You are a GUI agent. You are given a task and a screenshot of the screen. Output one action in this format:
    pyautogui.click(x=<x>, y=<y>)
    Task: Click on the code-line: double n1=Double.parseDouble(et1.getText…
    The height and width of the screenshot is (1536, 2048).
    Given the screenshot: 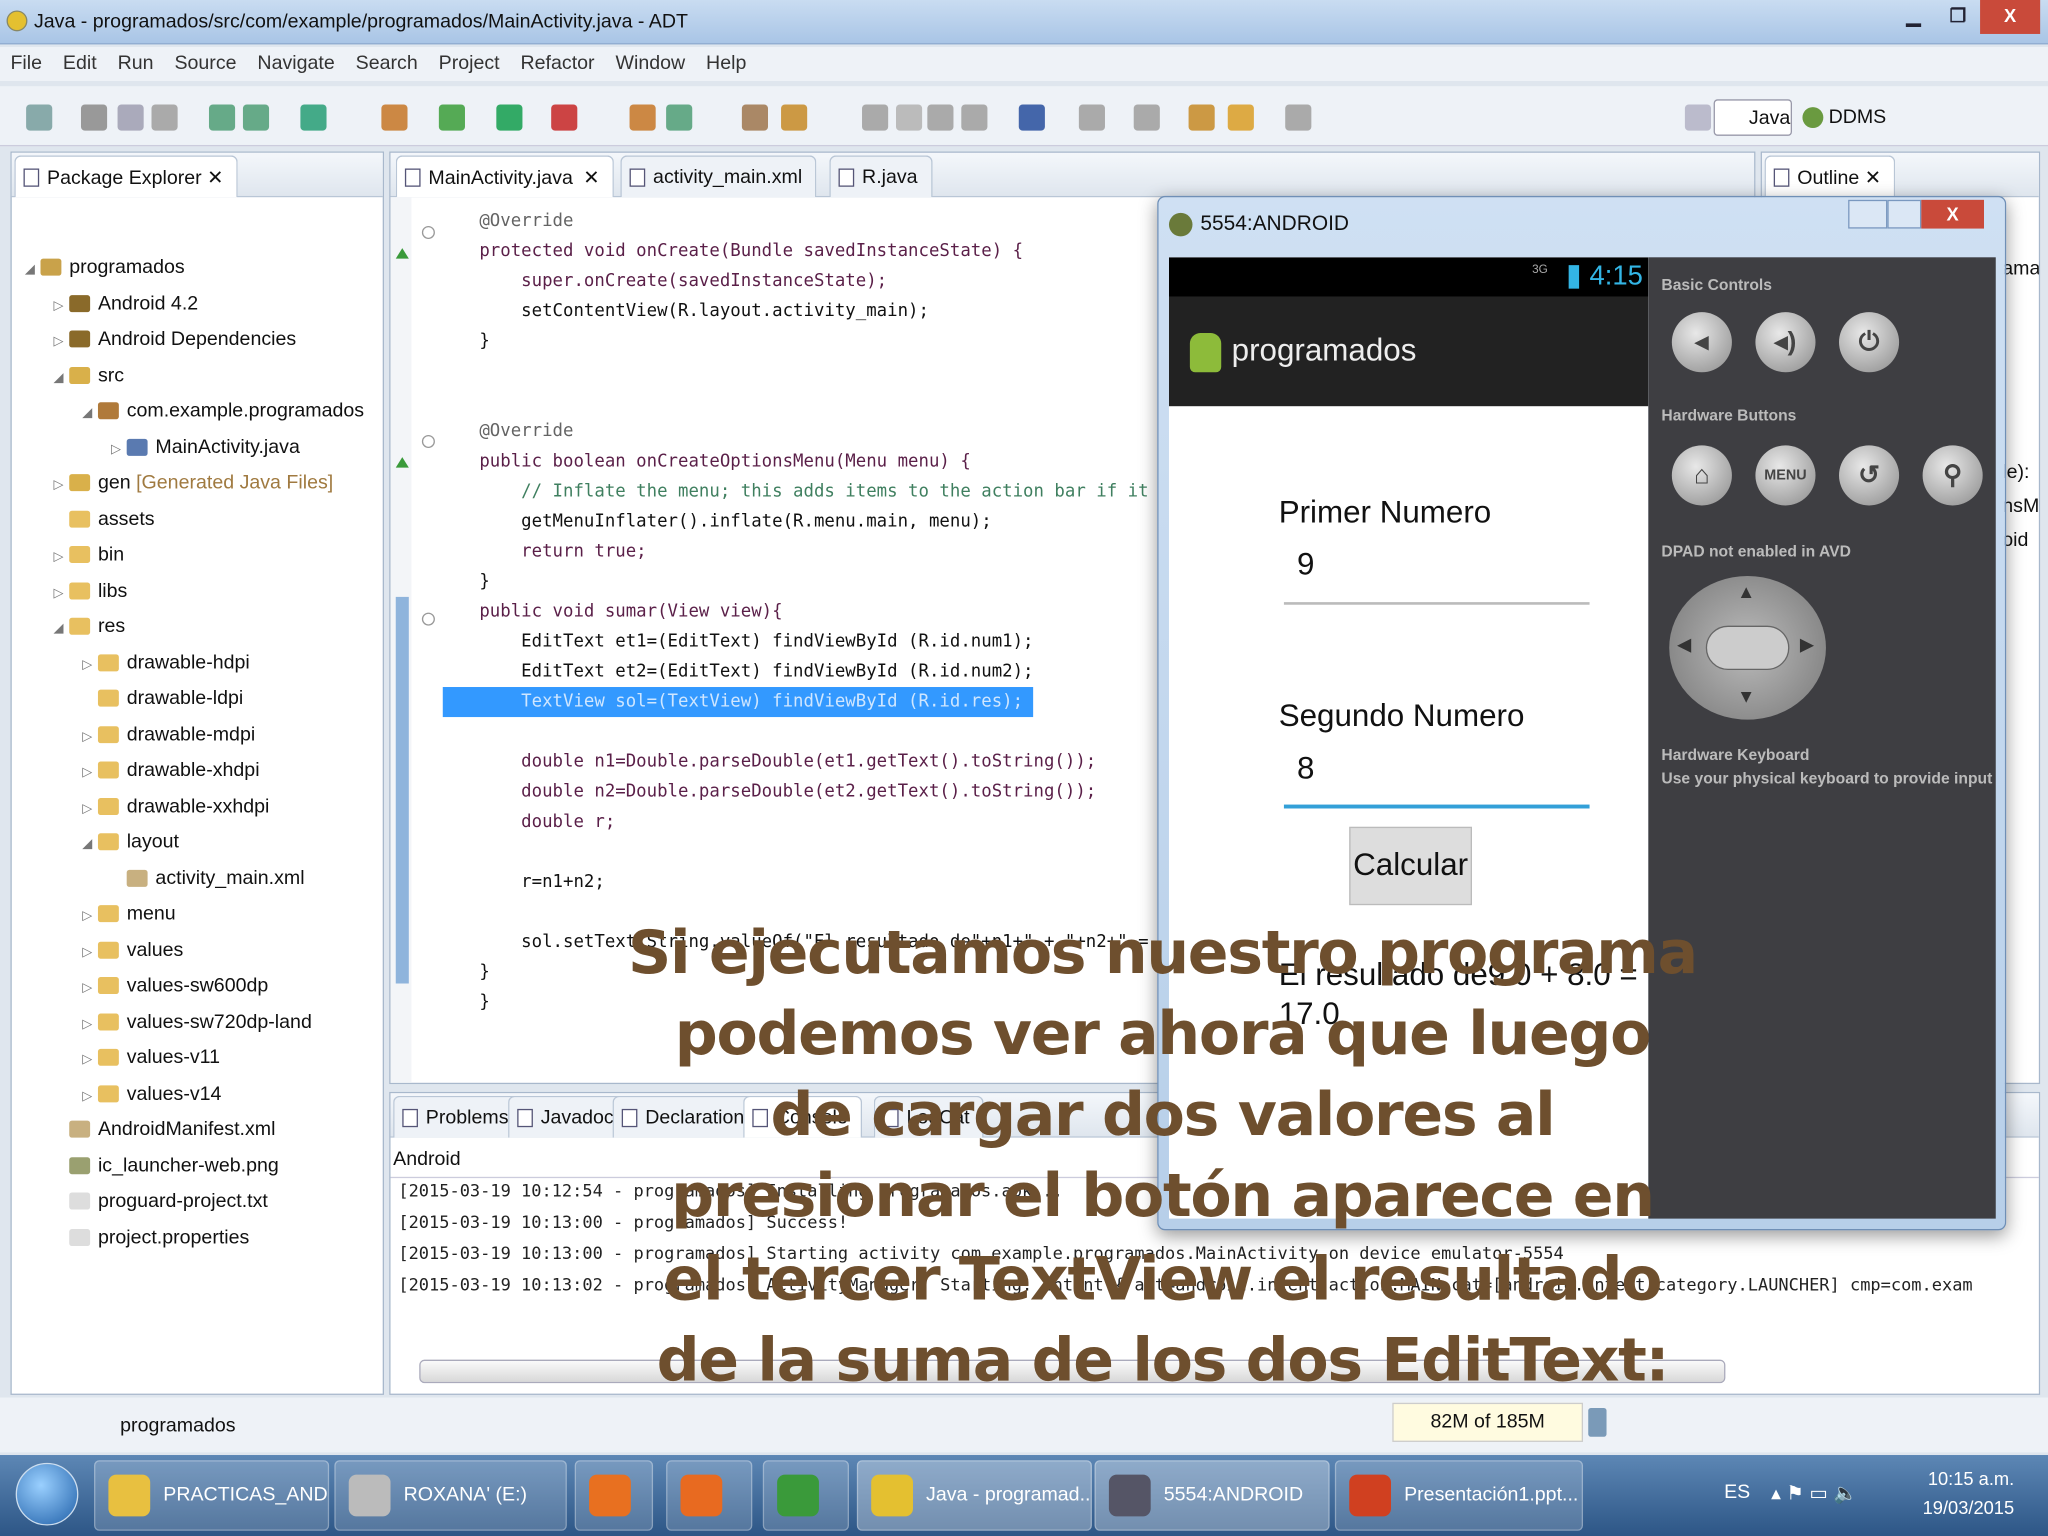 What is the action you would take?
    pyautogui.click(x=787, y=762)
    